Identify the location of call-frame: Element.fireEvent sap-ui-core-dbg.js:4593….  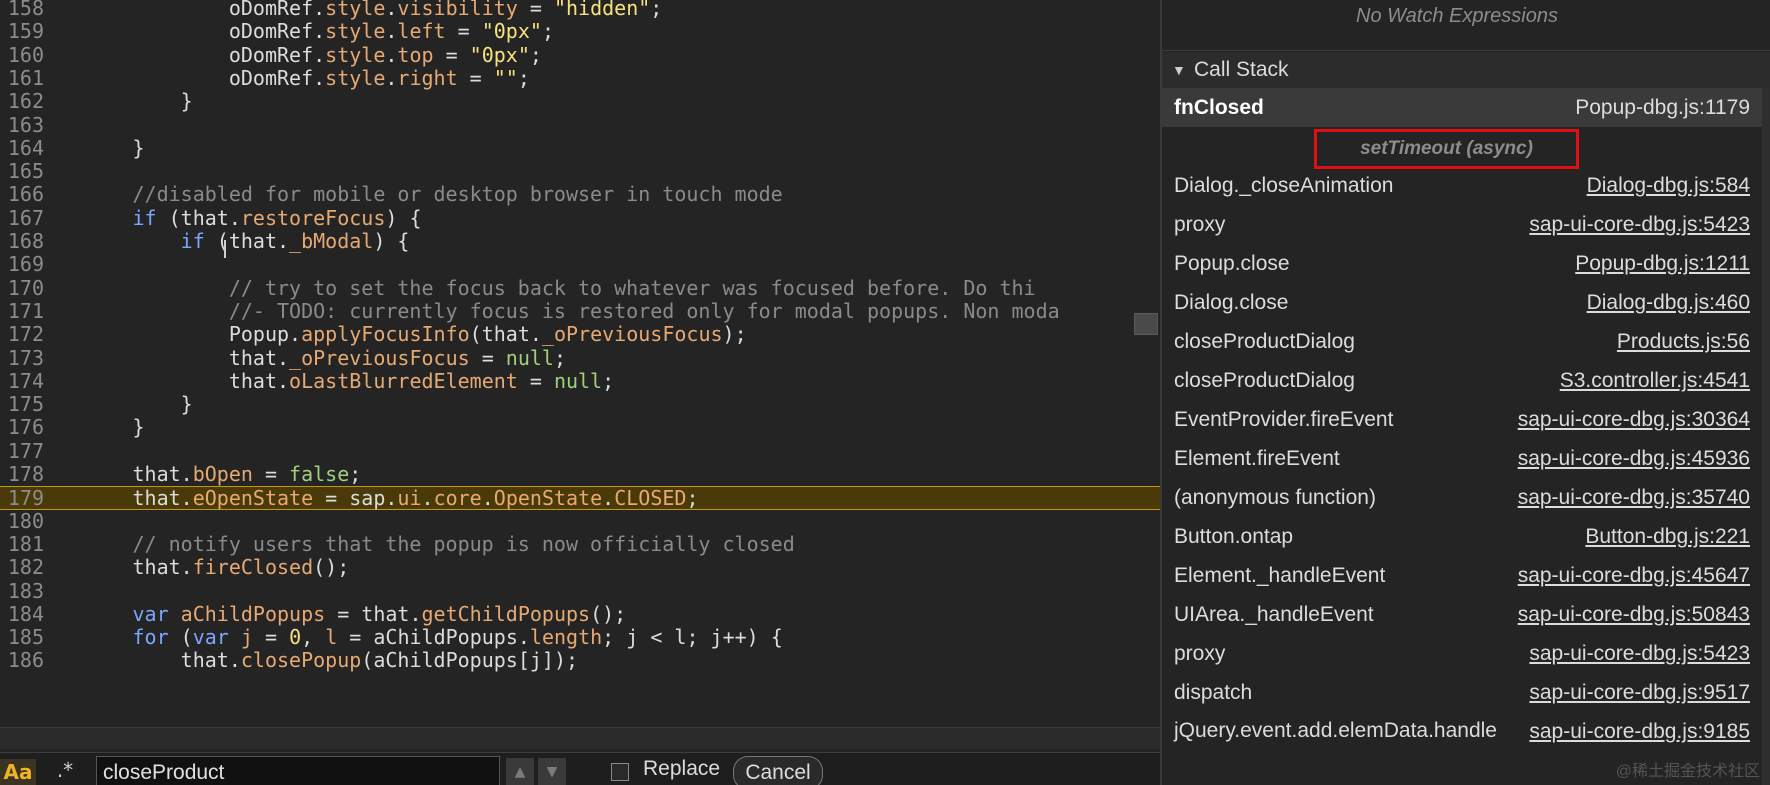
(1462, 458).